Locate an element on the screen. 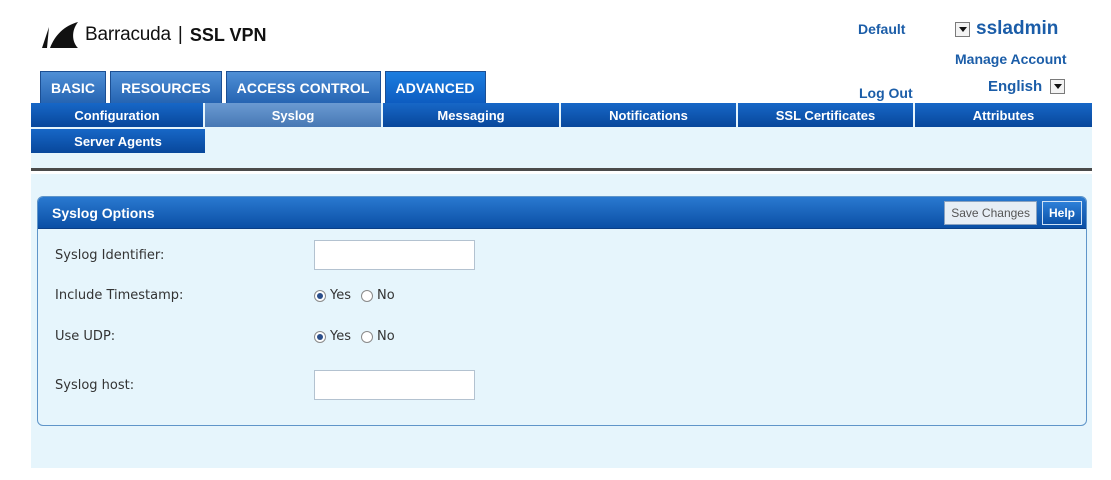  language-selector: English is located at coordinates (1027, 86).